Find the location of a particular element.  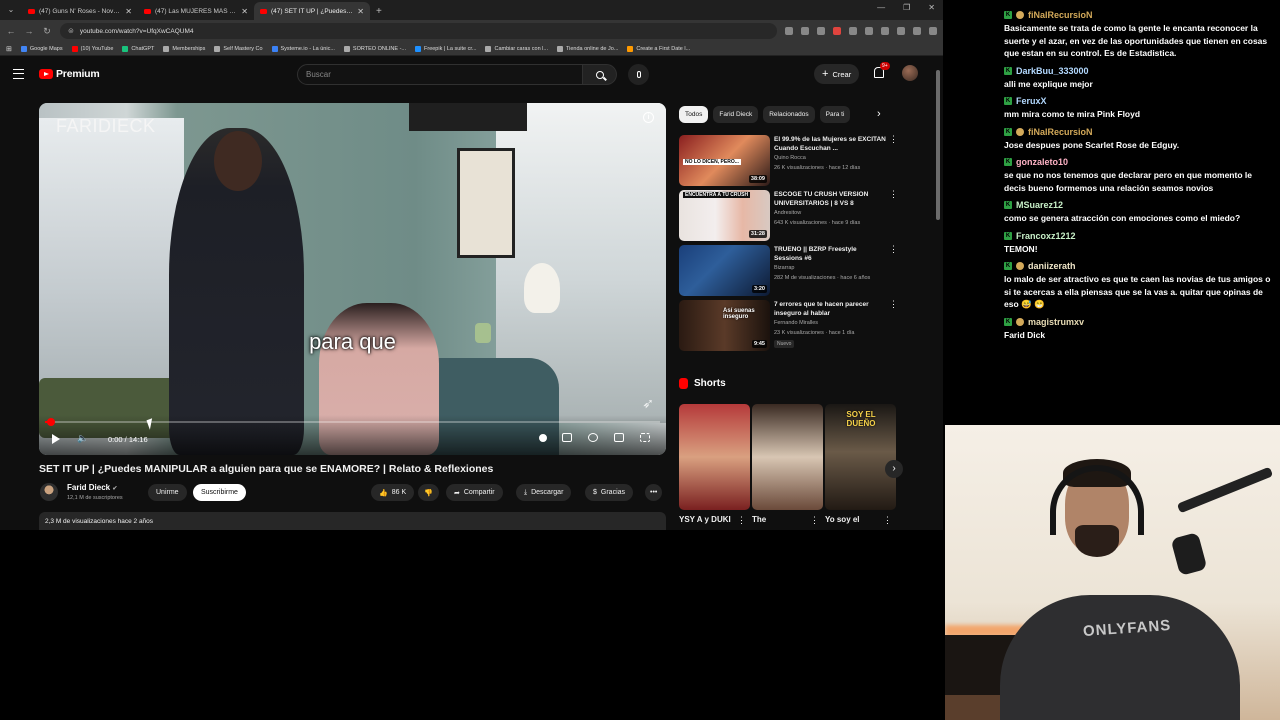

thumbnail: NO LO DICEN, PERO... 38:09 is located at coordinates (724, 160).